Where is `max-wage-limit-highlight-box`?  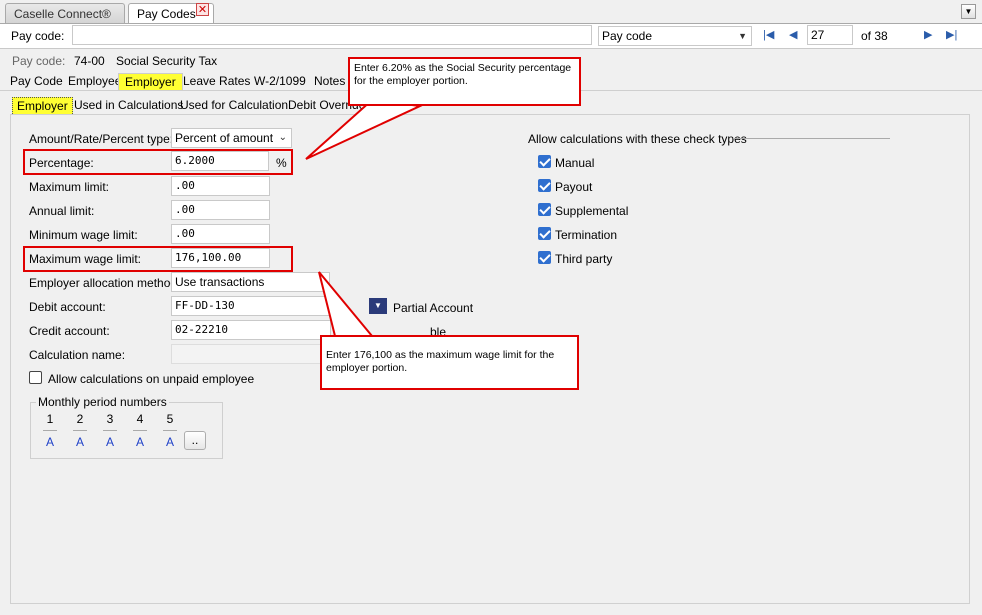 max-wage-limit-highlight-box is located at coordinates (158, 259).